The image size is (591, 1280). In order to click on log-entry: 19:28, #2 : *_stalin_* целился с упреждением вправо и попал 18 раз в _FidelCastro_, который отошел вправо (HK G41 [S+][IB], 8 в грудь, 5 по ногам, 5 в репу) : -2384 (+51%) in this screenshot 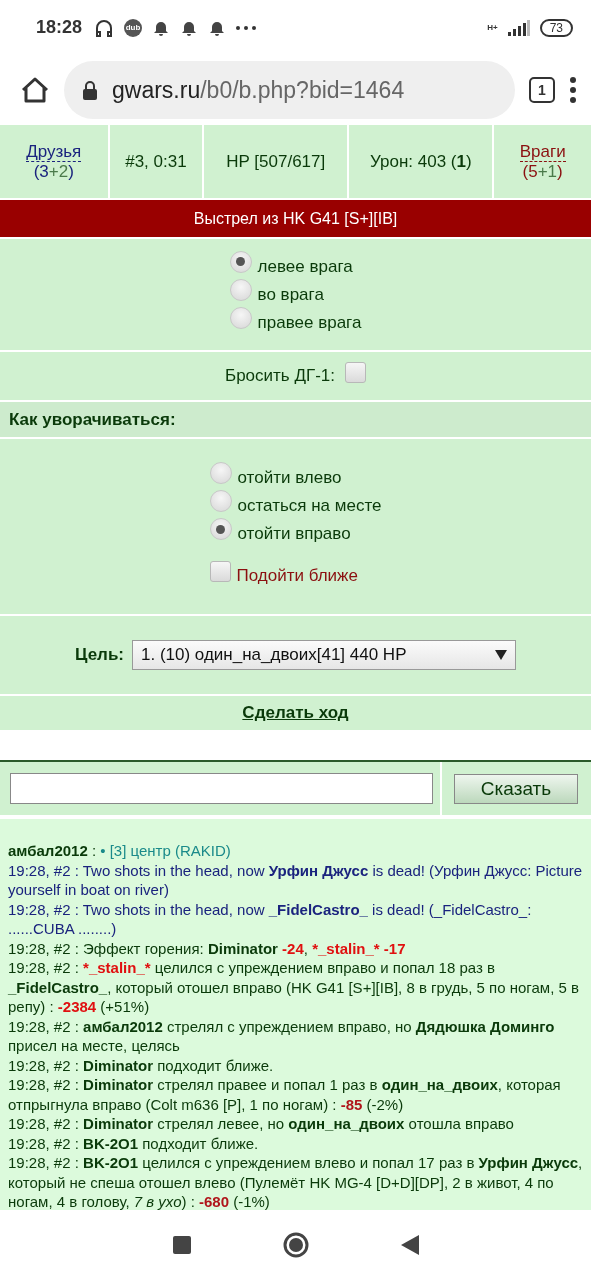, I will do `click(294, 987)`.